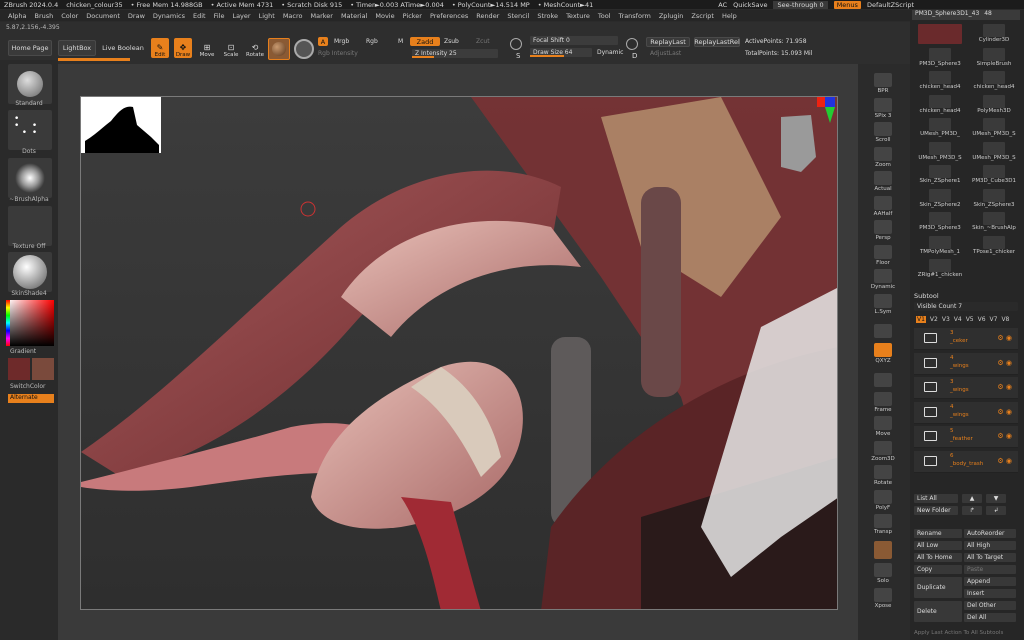 The image size is (1024, 640). I want to click on tool-header: PM3D_Sphere3D1_43 48, so click(966, 15).